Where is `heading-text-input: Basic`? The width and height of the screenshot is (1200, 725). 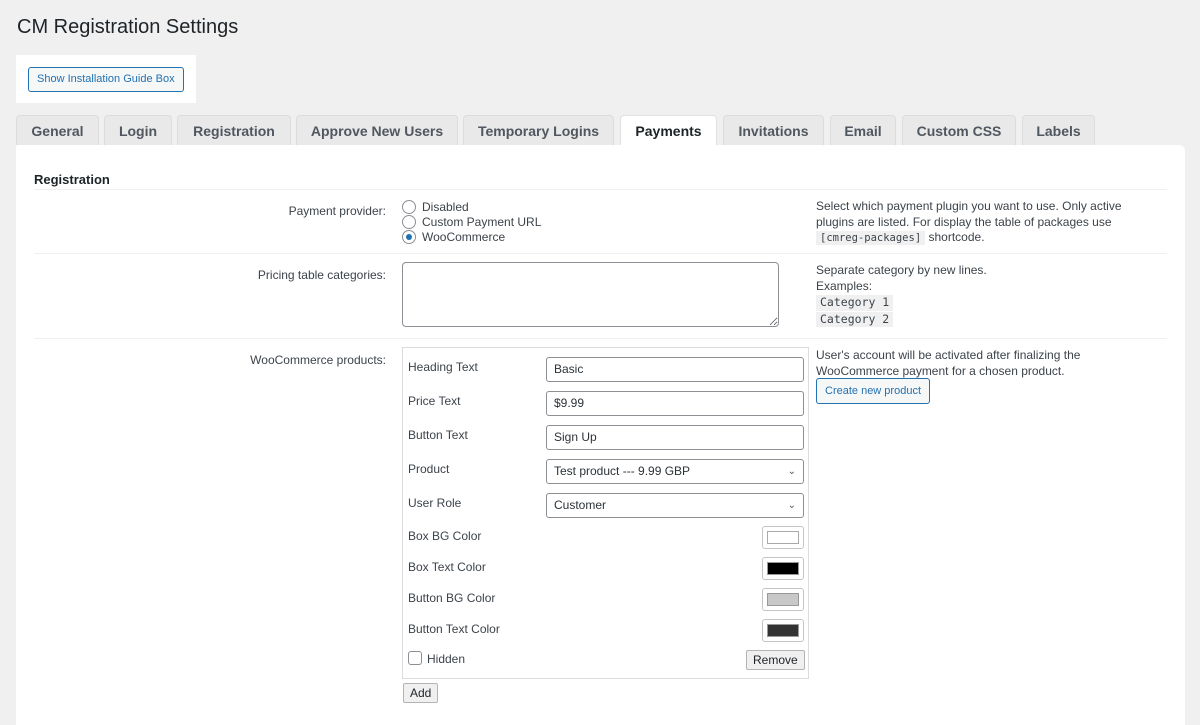 heading-text-input: Basic is located at coordinates (675, 369).